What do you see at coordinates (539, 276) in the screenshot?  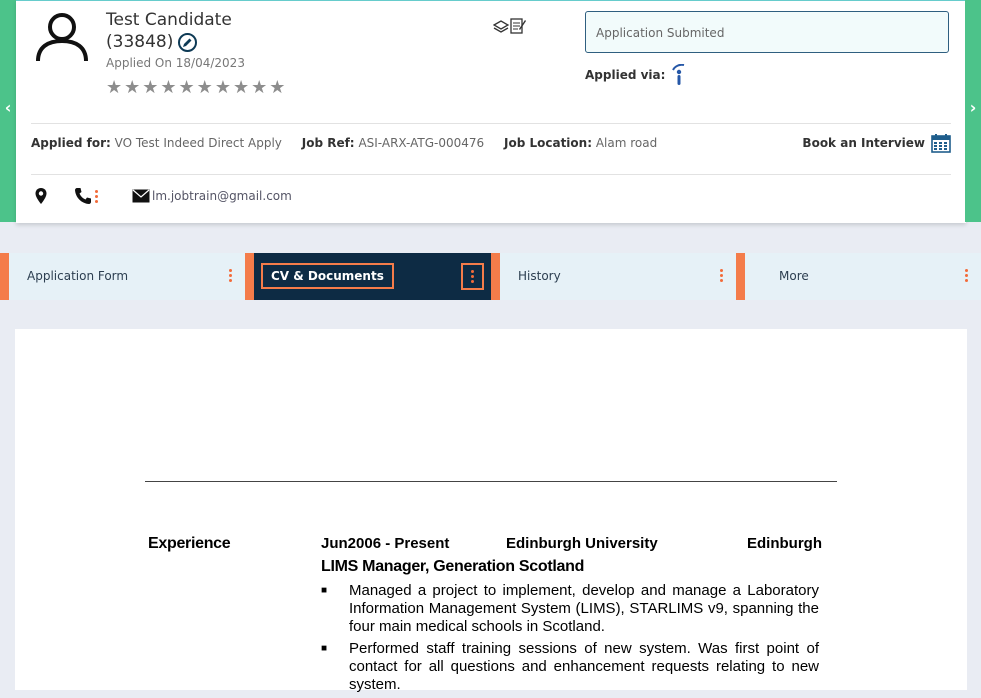 I see `tab-label: History` at bounding box center [539, 276].